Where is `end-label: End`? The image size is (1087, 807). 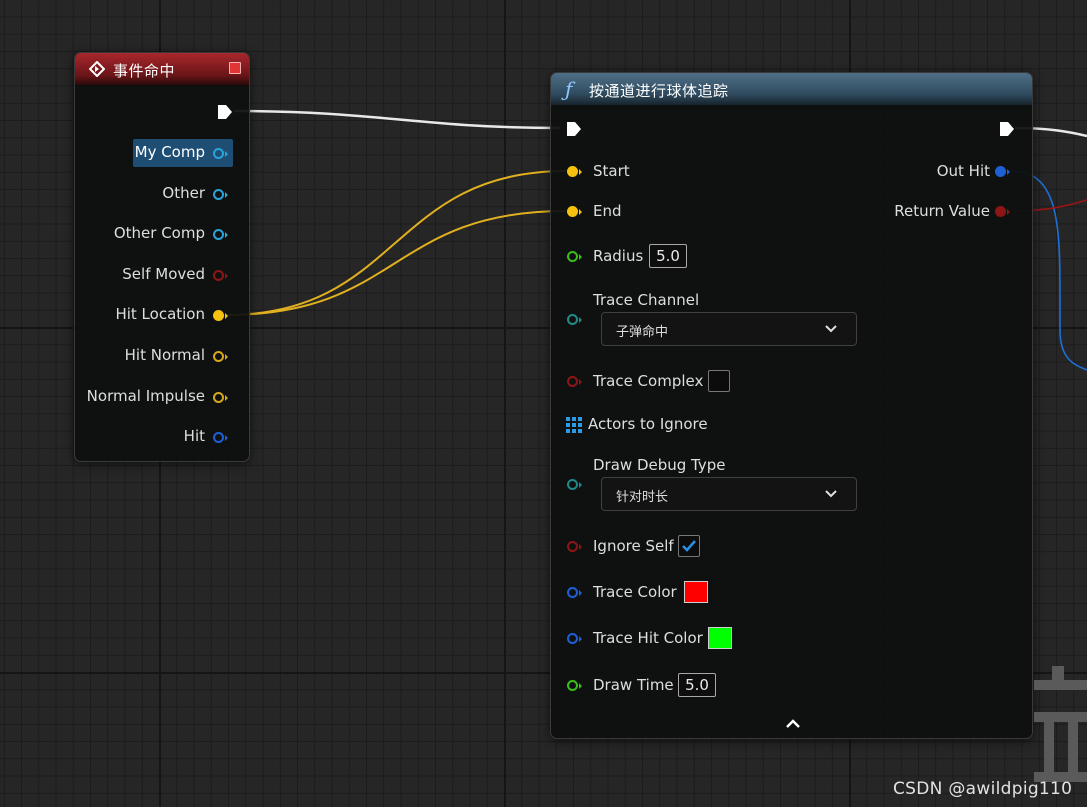
end-label: End is located at coordinates (607, 211).